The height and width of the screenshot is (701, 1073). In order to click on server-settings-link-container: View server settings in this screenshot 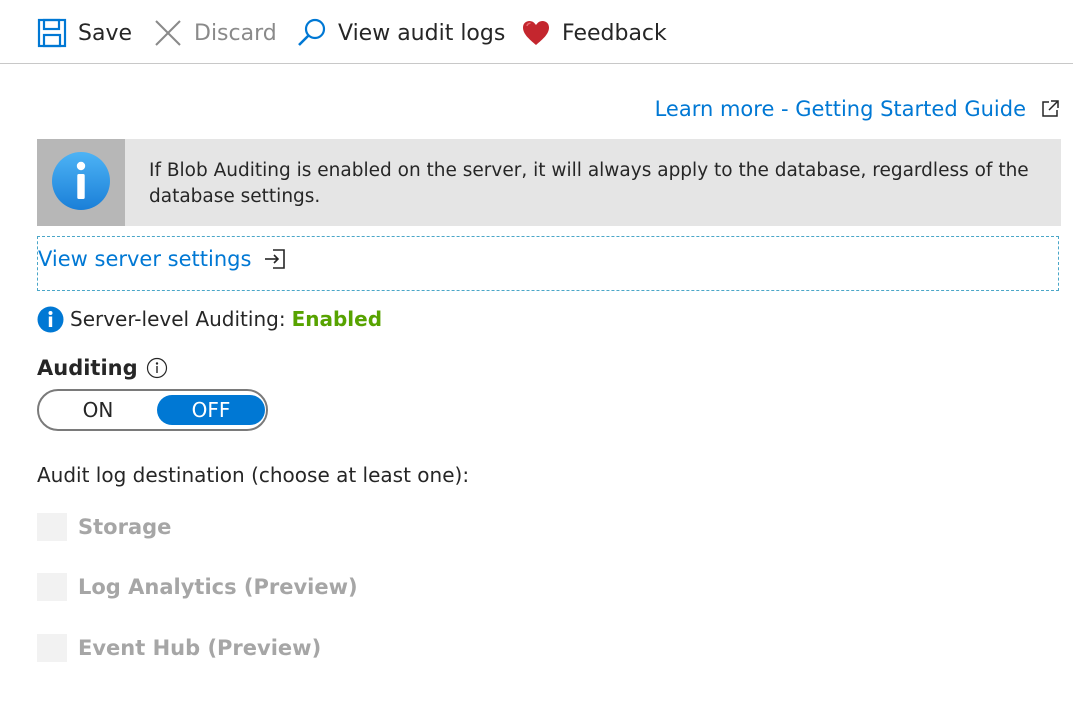, I will do `click(548, 263)`.